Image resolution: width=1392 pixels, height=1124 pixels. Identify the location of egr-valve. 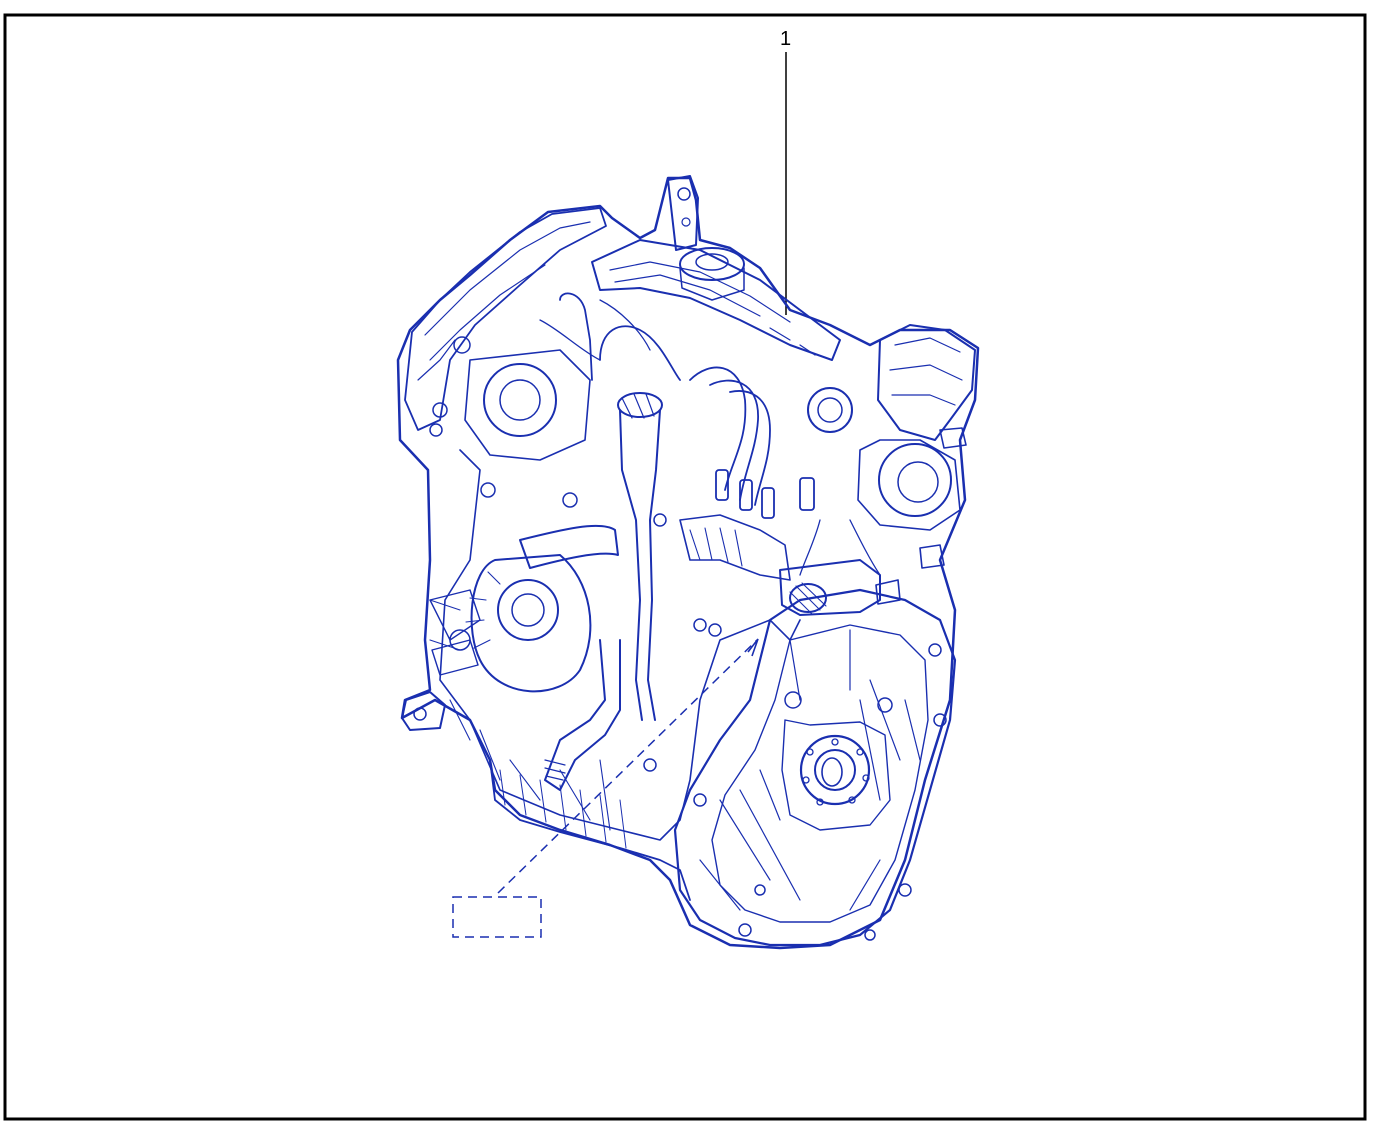
(830, 410).